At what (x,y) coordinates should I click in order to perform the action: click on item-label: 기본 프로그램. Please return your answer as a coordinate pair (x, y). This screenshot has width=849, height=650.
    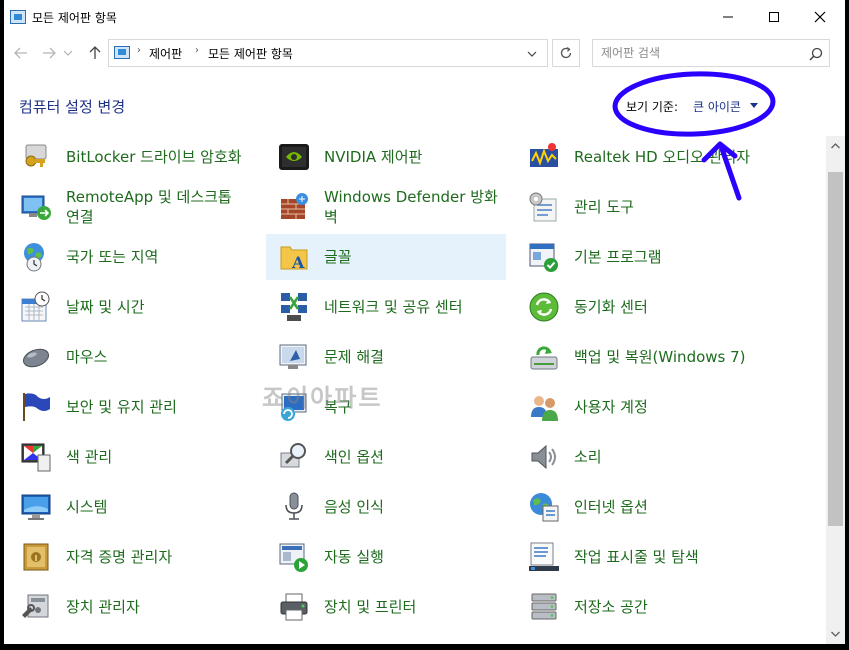
    Looking at the image, I should click on (618, 257).